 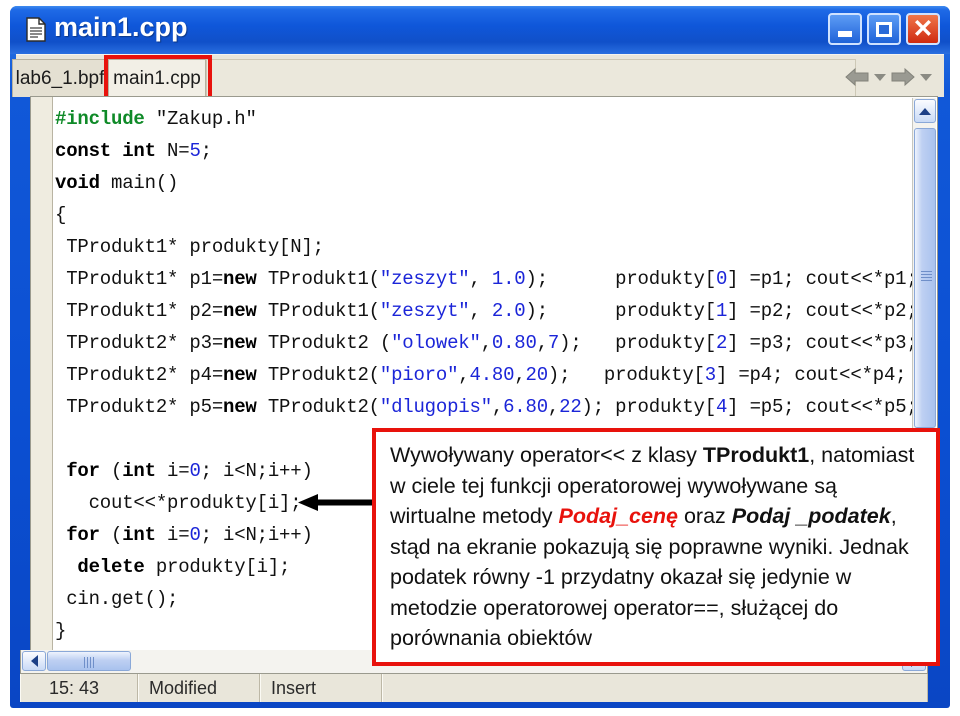 I want to click on minimize-button, so click(x=845, y=29).